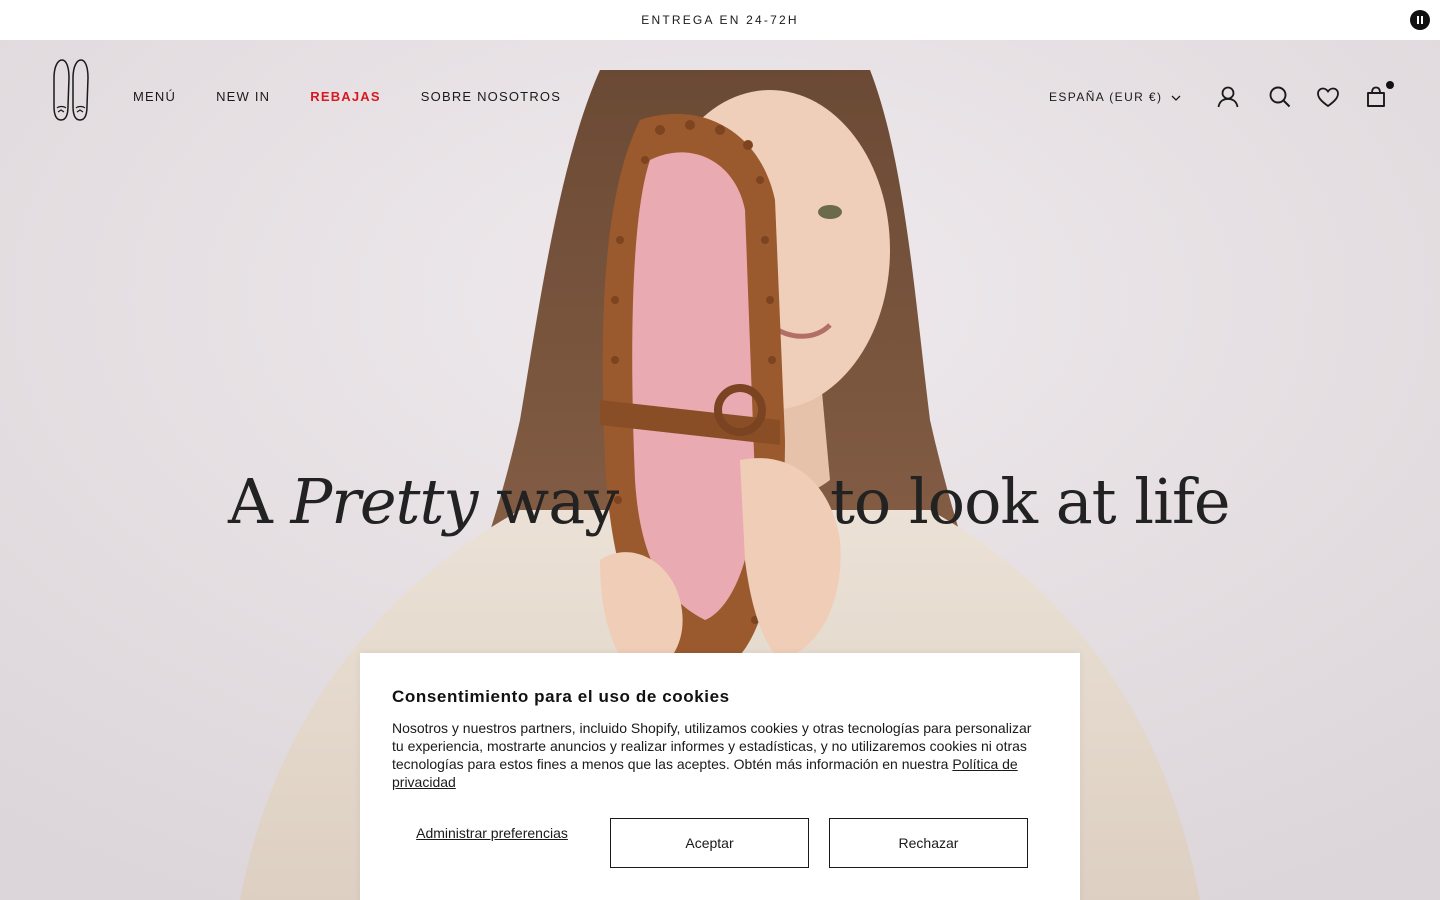 Image resolution: width=1440 pixels, height=900 pixels. What do you see at coordinates (1420, 20) in the screenshot?
I see `pause-icon` at bounding box center [1420, 20].